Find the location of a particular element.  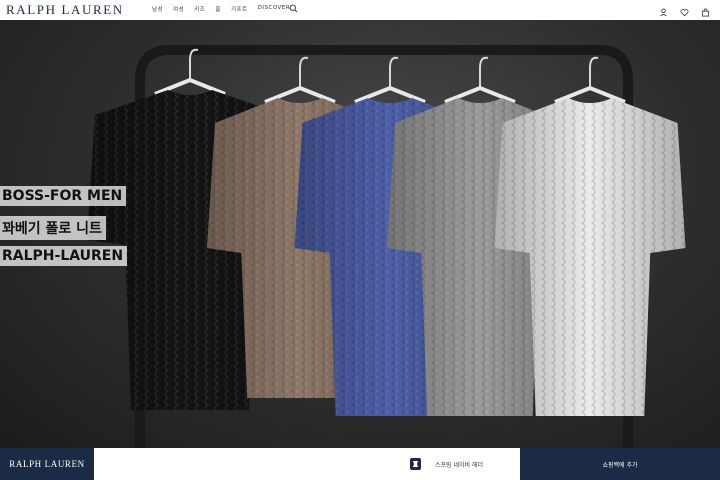

shopping-bag-icon is located at coordinates (705, 10).